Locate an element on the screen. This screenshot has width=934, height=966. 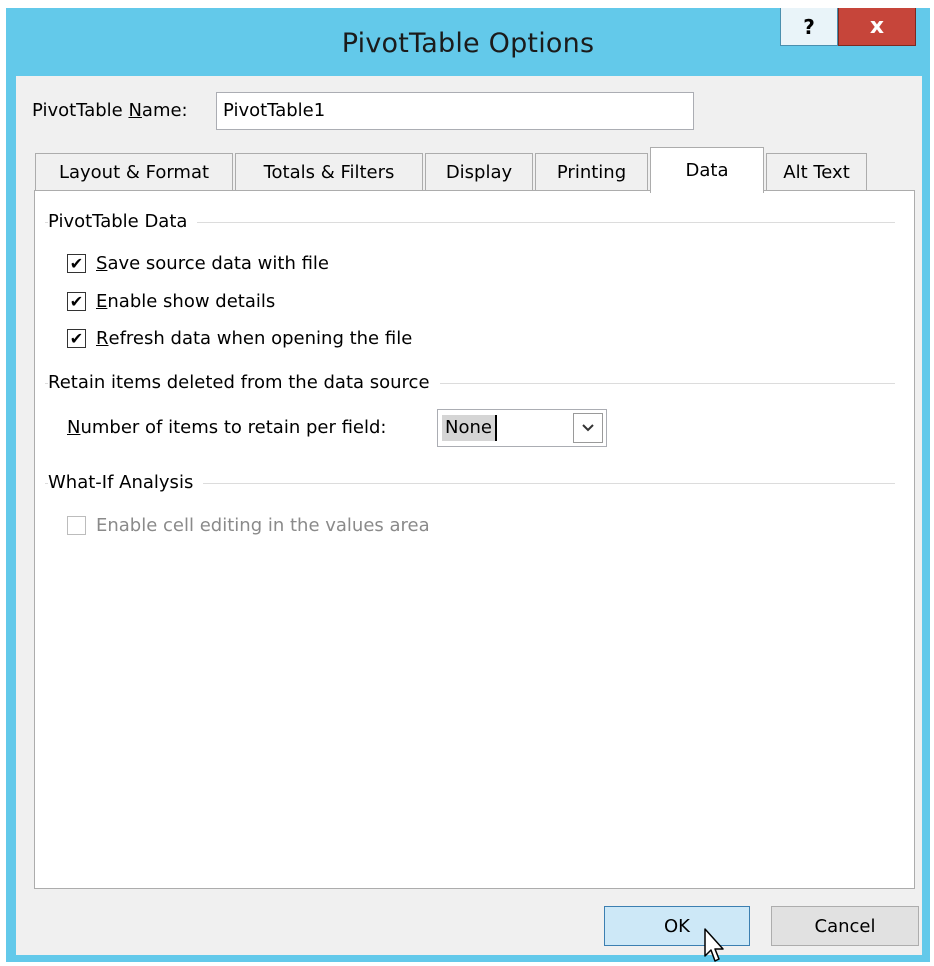
label-text: ame: is located at coordinates (164, 110).